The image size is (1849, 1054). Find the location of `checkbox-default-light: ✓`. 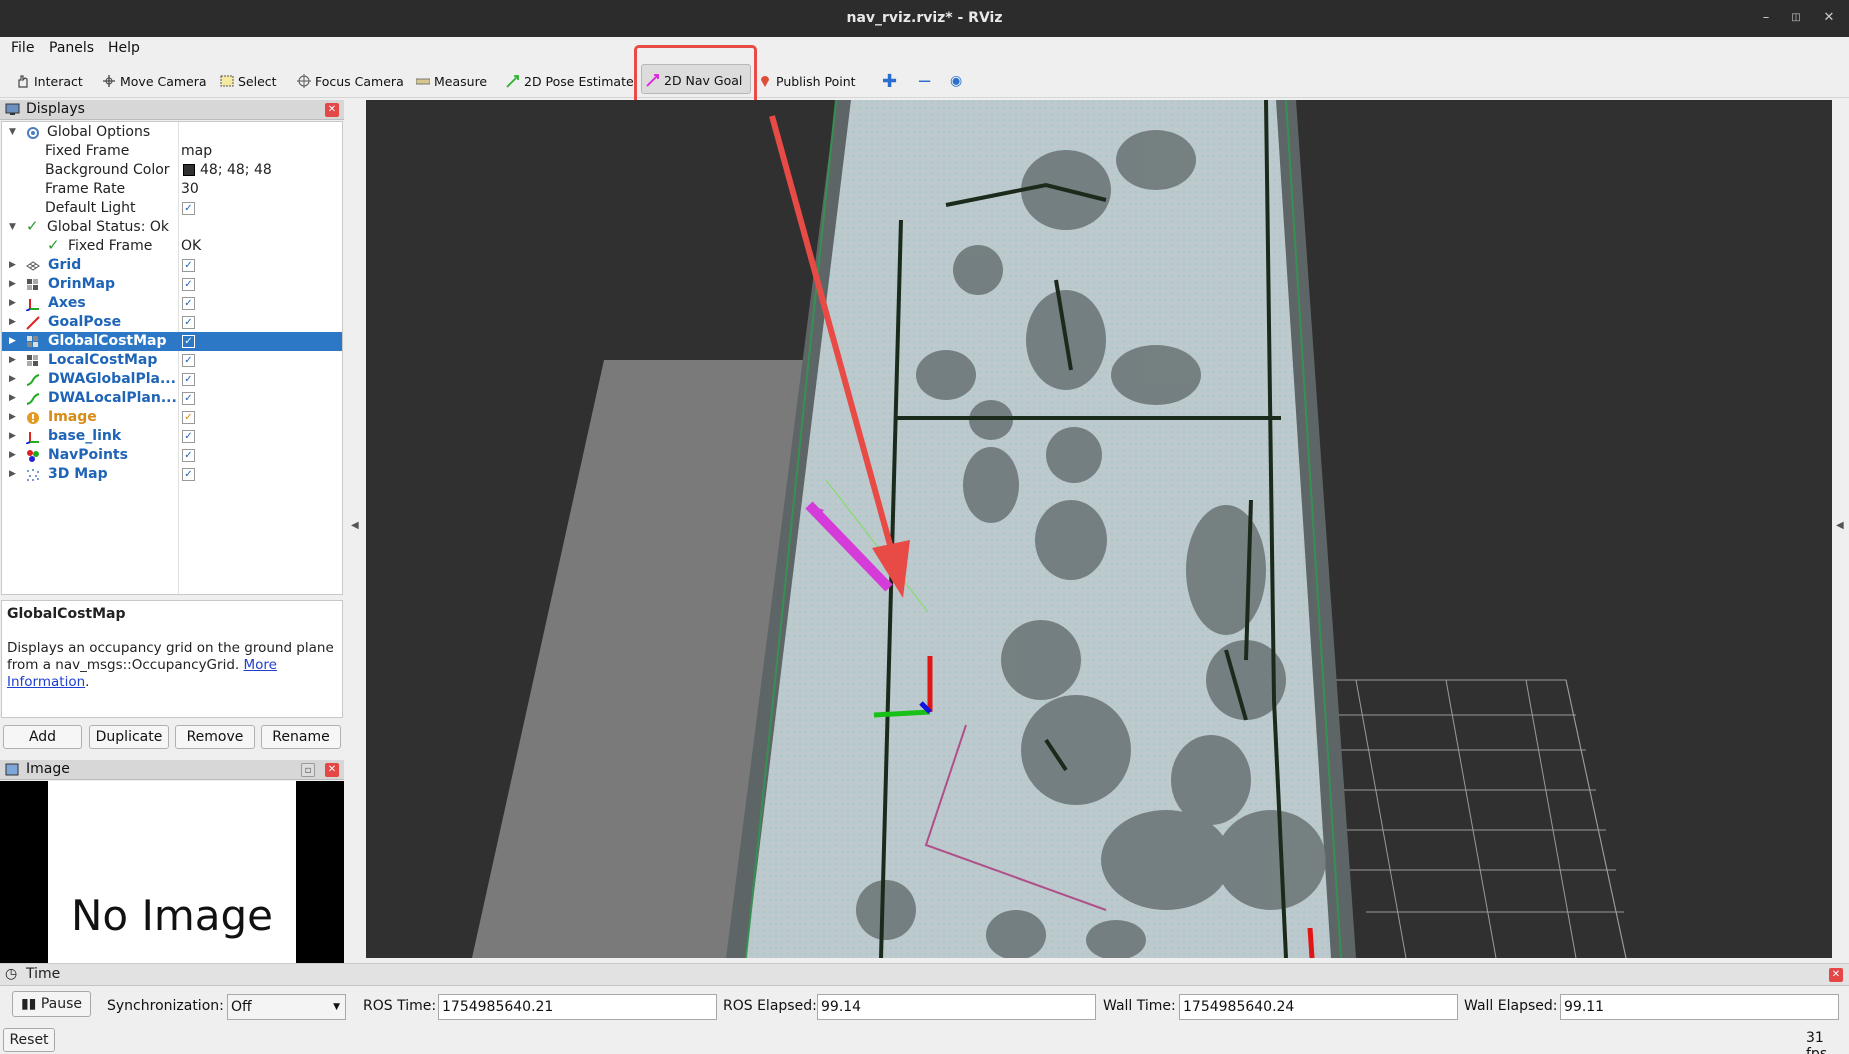

checkbox-default-light: ✓ is located at coordinates (188, 208).